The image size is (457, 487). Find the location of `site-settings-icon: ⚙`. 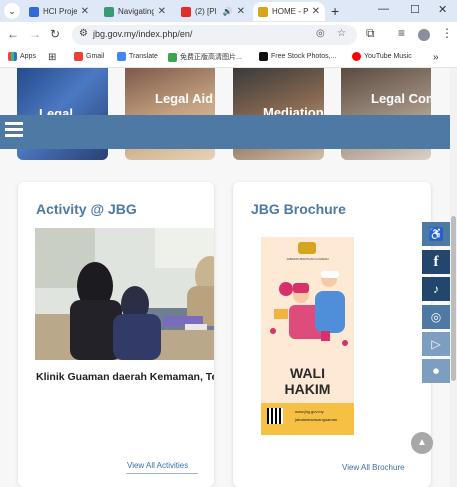

site-settings-icon: ⚙ is located at coordinates (83, 33).